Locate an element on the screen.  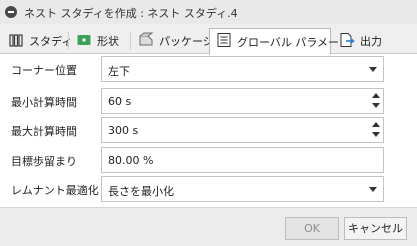
target-yield-row: 目標歩留まり 80.00 % is located at coordinates (208, 160).